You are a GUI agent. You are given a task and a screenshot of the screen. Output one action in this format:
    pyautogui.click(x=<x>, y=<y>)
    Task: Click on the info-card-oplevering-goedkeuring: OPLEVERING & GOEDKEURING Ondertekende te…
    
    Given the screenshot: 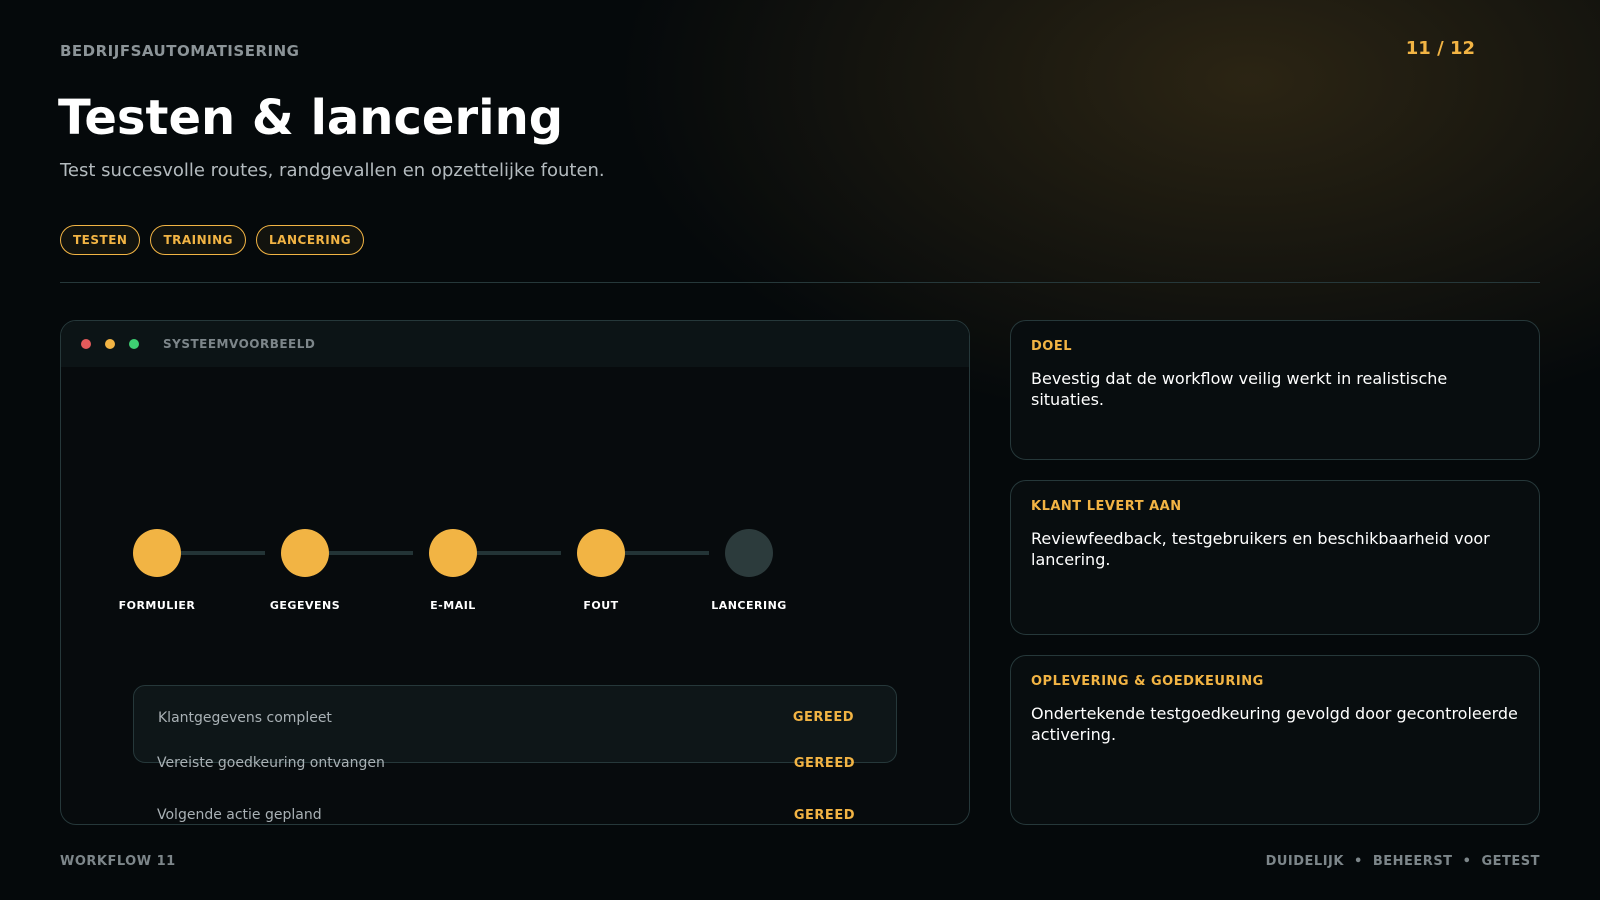 What is the action you would take?
    pyautogui.click(x=1275, y=740)
    